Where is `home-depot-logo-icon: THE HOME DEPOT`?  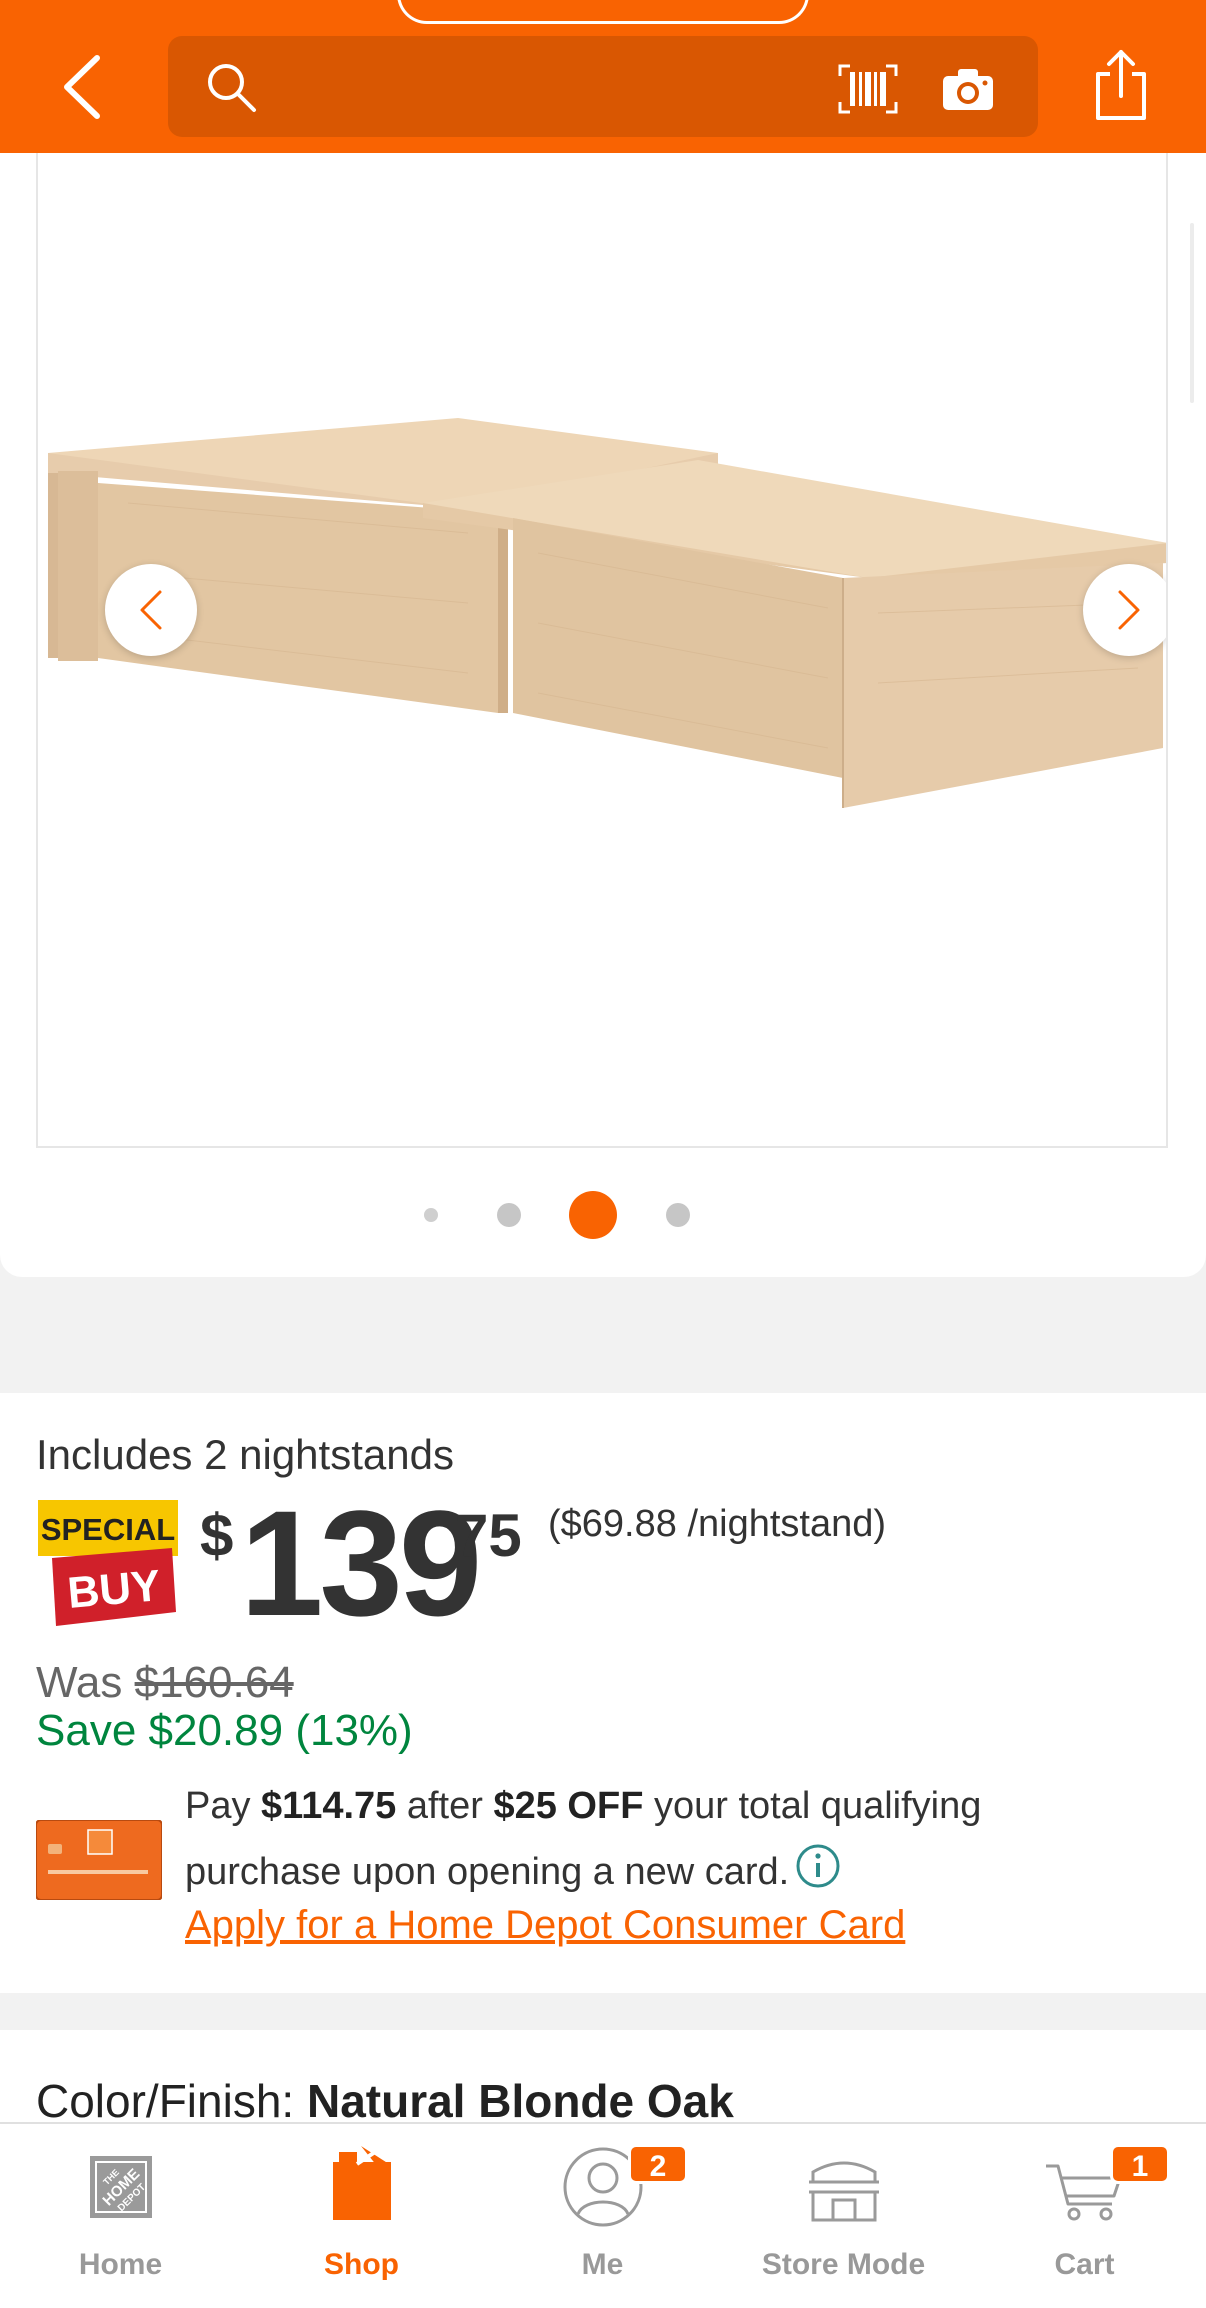 home-depot-logo-icon: THE HOME DEPOT is located at coordinates (120, 2187).